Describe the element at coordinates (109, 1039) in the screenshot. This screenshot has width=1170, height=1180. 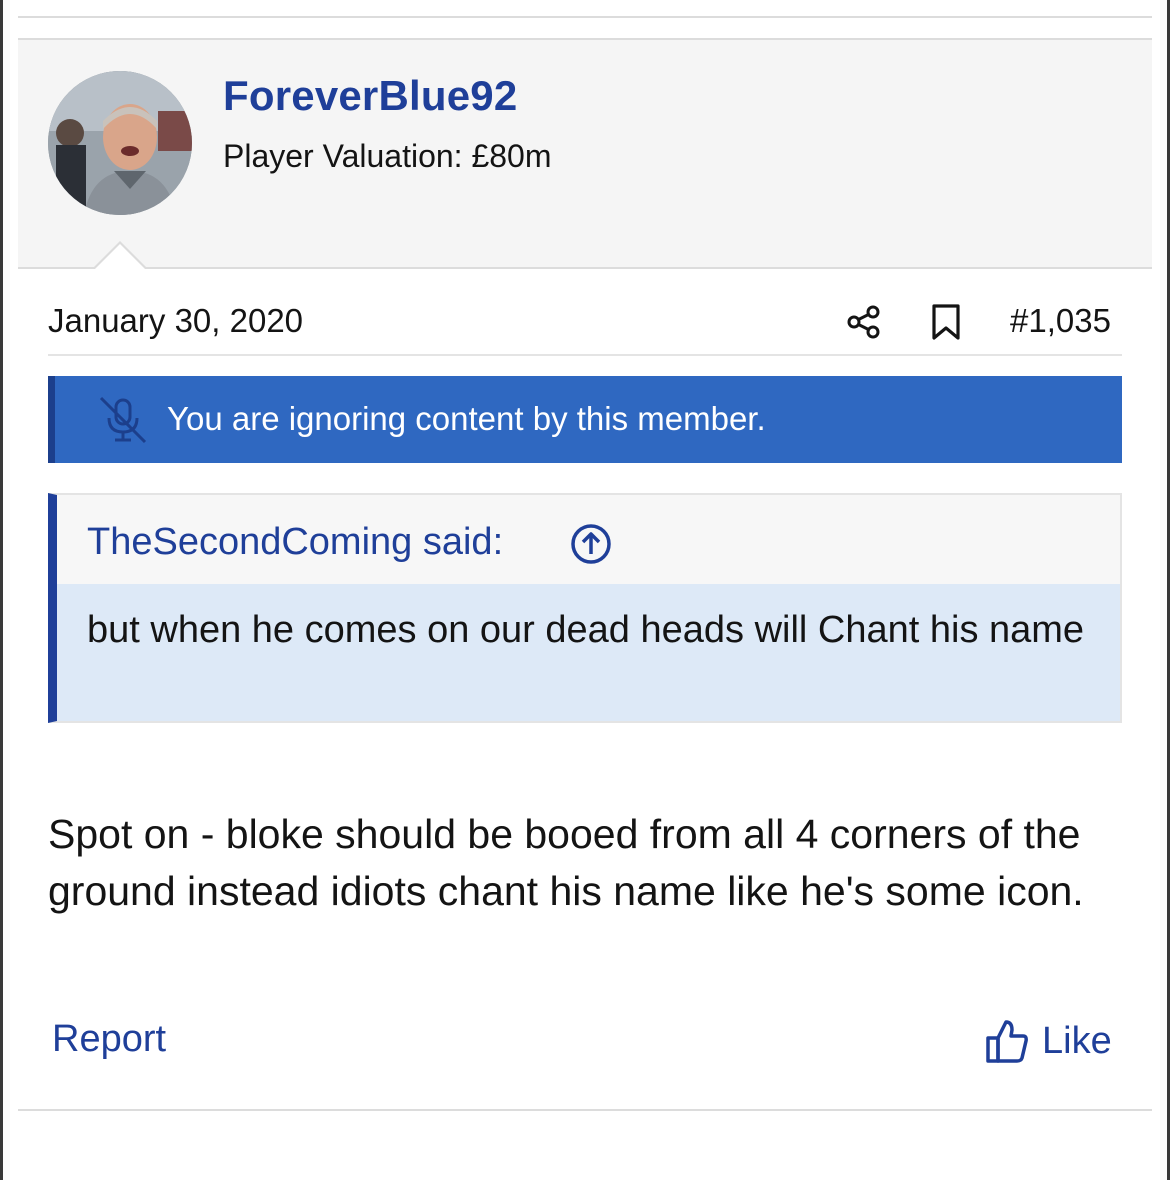
I see `report-link: Report` at that location.